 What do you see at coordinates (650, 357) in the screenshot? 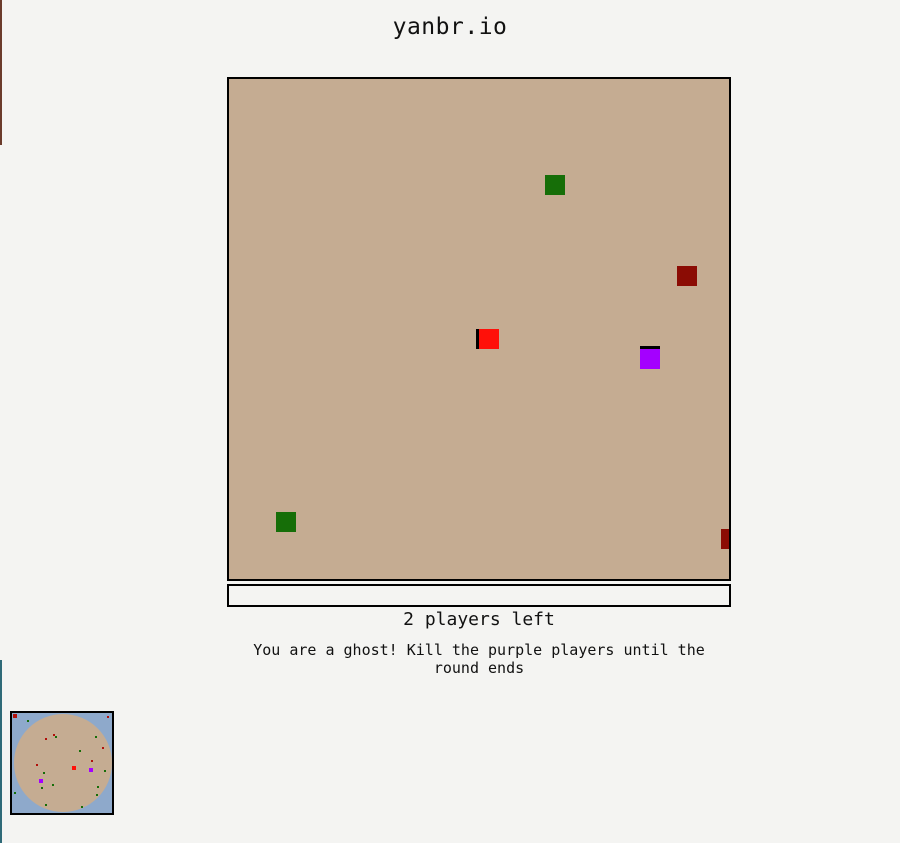
I see `purple-player` at bounding box center [650, 357].